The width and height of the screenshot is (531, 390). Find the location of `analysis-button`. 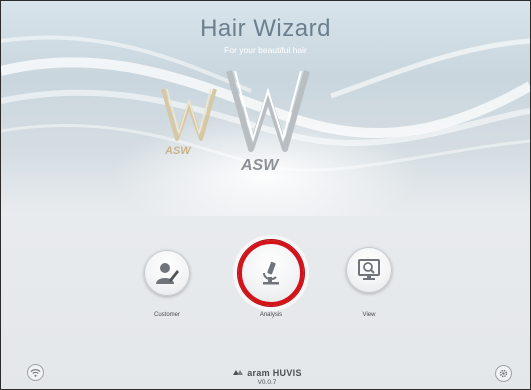

analysis-button is located at coordinates (271, 273).